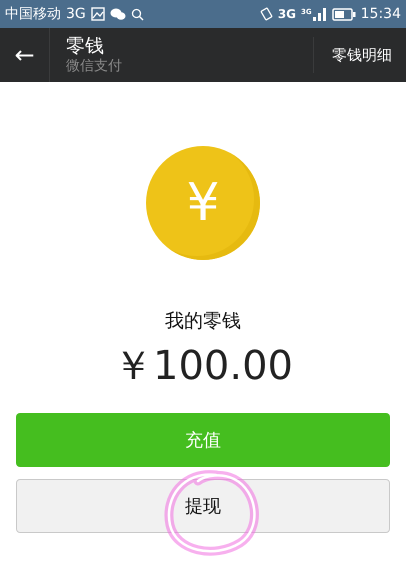 This screenshot has height=578, width=406. I want to click on carrier-name: 中国移动, so click(33, 14).